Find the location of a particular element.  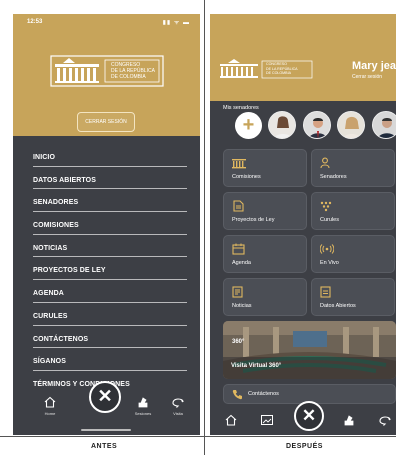

status-time: 12:53 is located at coordinates (35, 22).